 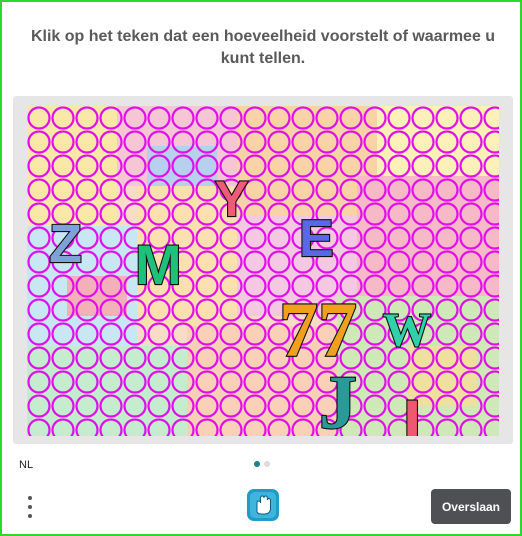 I want to click on skip-button: Overslaan, so click(x=471, y=506).